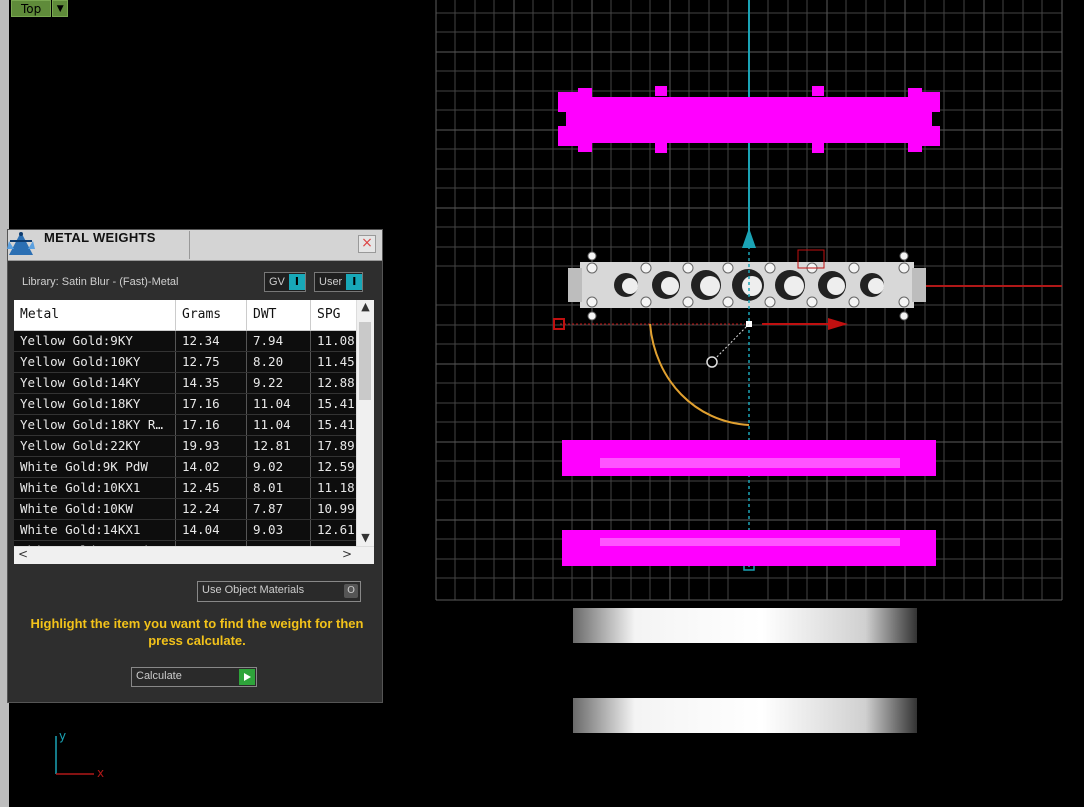  What do you see at coordinates (211, 315) in the screenshot?
I see `column-header-grams: Grams` at bounding box center [211, 315].